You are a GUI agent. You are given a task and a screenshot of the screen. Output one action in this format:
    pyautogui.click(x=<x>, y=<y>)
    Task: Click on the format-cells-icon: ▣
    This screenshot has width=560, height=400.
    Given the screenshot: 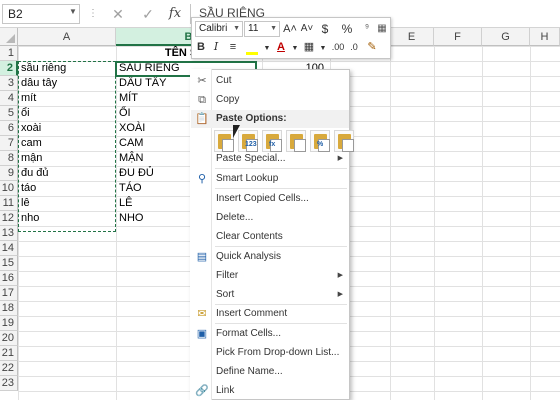 What is the action you would take?
    pyautogui.click(x=202, y=334)
    